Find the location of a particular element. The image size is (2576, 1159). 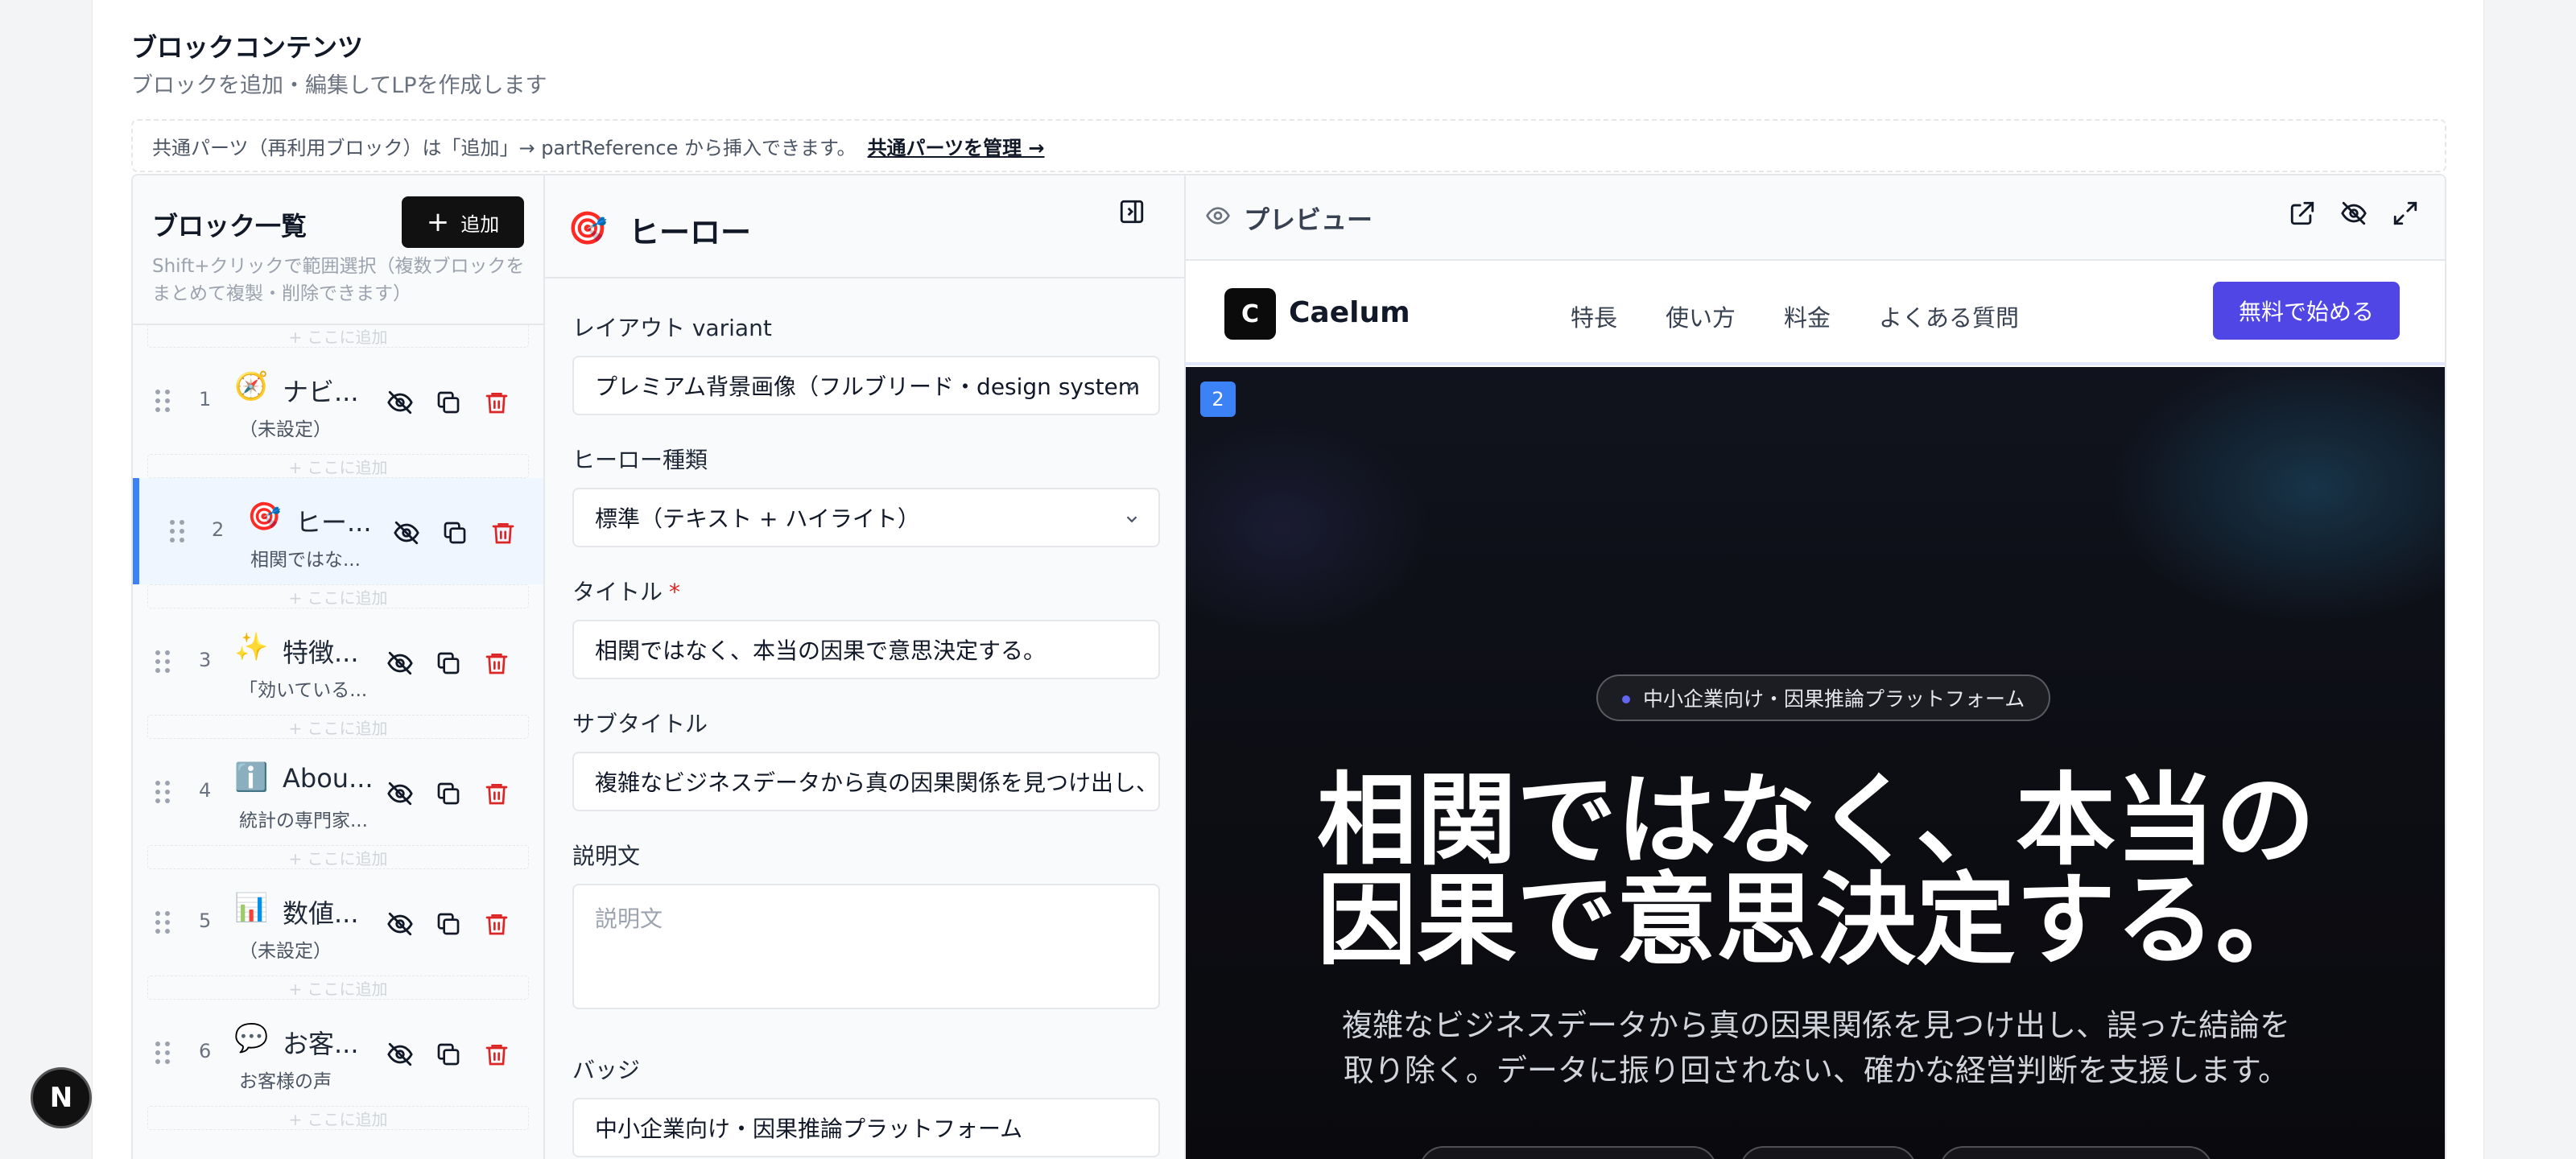

editor-header: 🎯 ヒーロー is located at coordinates (864, 226).